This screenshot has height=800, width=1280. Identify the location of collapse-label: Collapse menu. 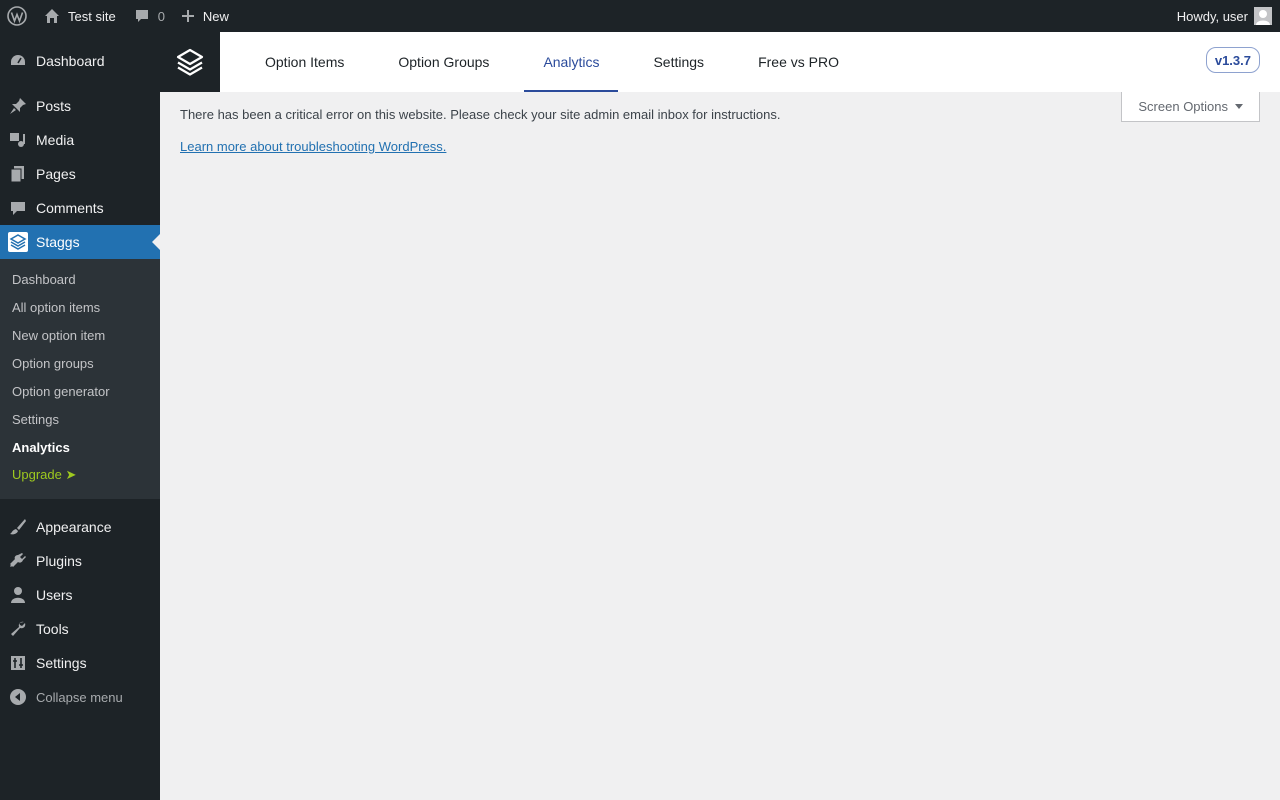
(79, 697).